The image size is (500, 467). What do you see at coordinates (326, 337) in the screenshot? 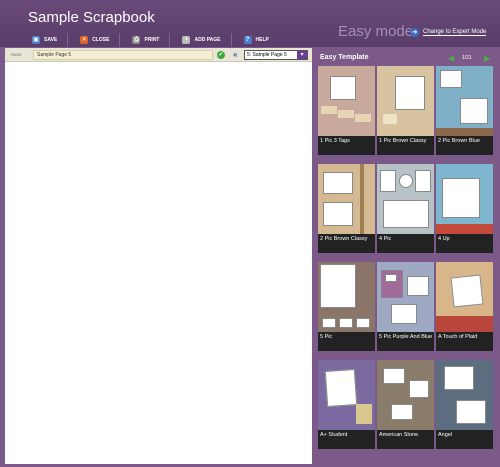
I see `template-name: 5 Pic` at bounding box center [326, 337].